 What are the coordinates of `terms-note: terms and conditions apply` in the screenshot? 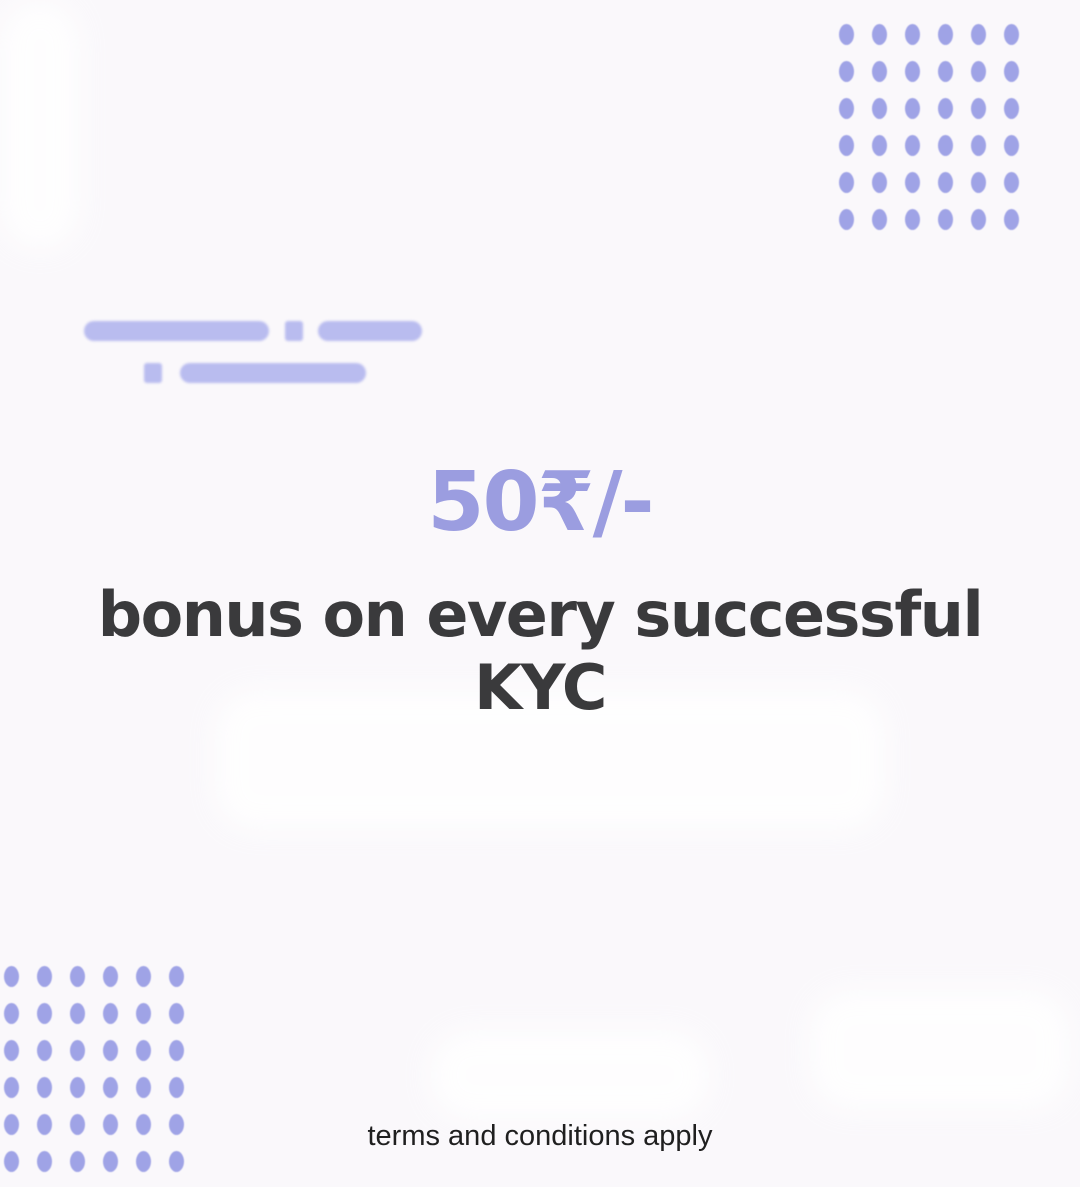 It's located at (540, 1136).